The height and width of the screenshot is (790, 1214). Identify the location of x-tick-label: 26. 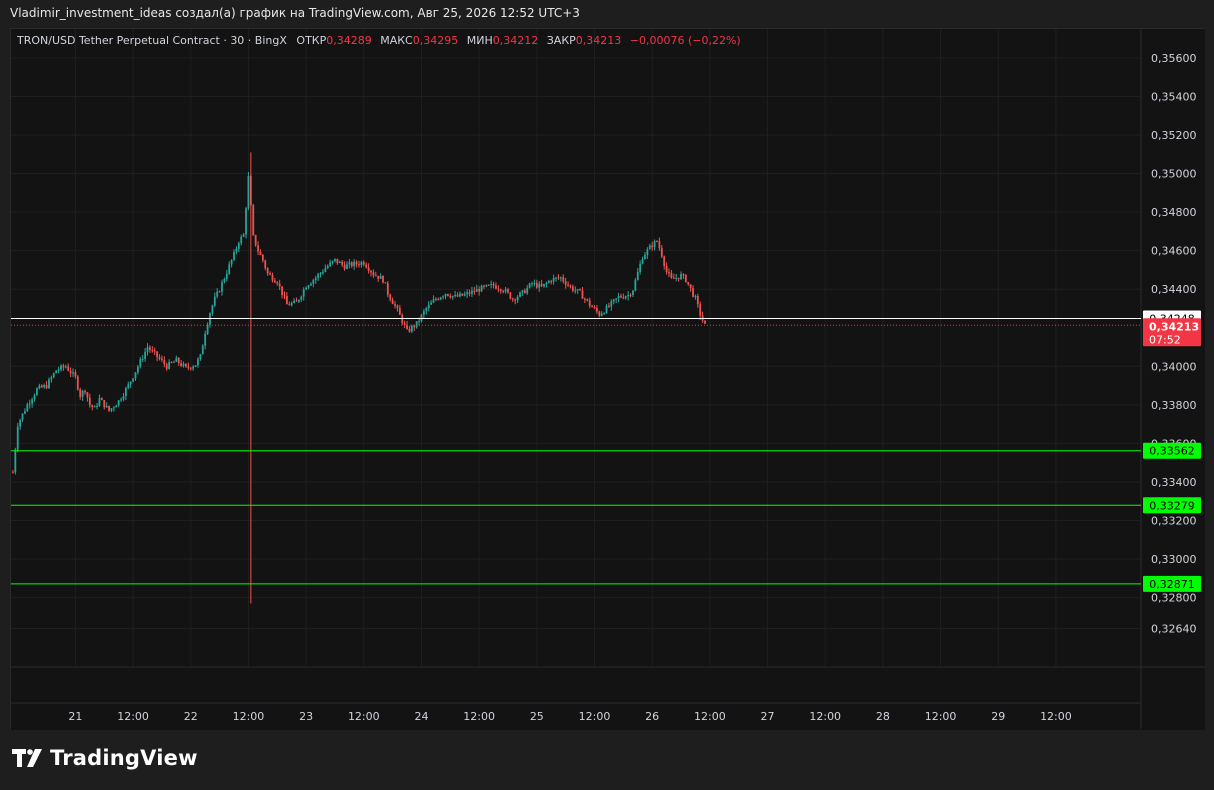
(652, 716).